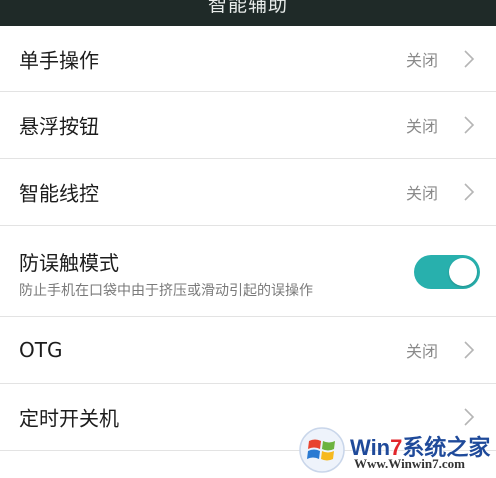 Image resolution: width=496 pixels, height=478 pixels. Describe the element at coordinates (59, 193) in the screenshot. I see `setting-label: 智能线控` at that location.